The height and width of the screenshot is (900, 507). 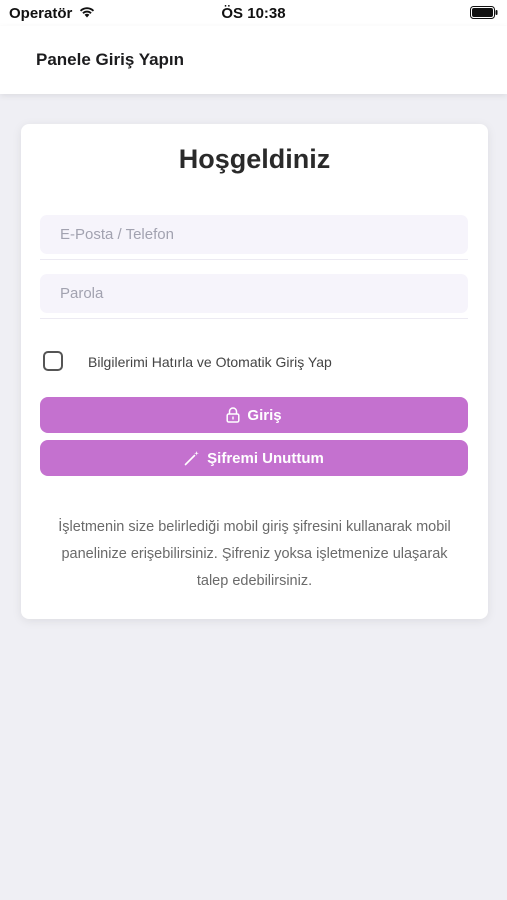 I want to click on welcome-heading: Hoşgeldiniz, so click(x=254, y=159).